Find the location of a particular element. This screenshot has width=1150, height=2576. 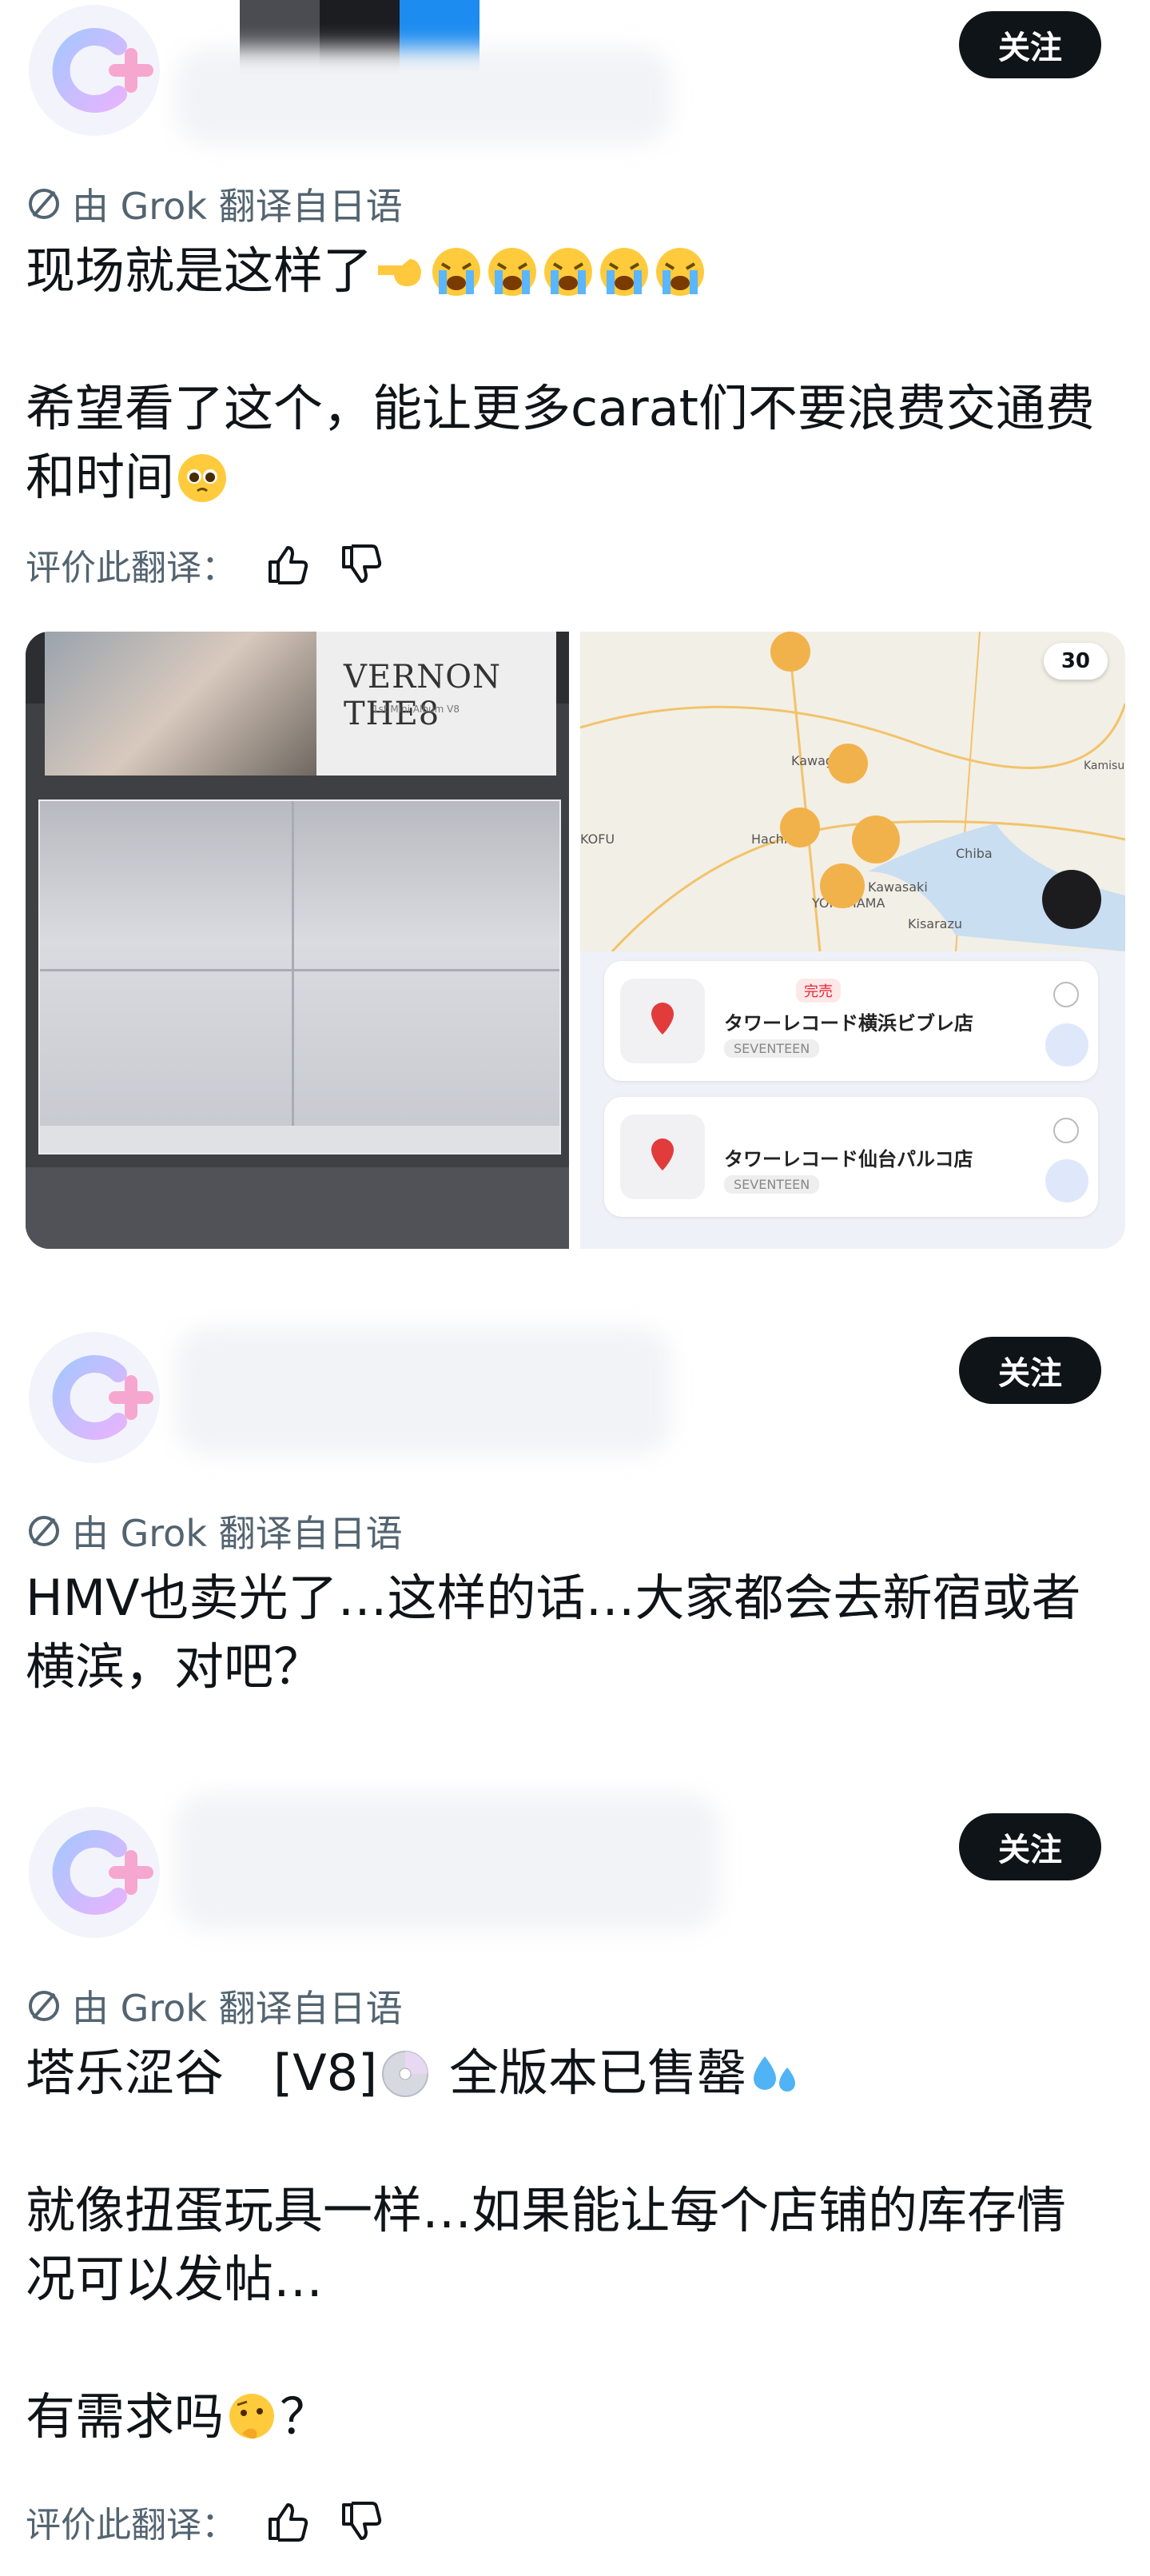

post-line: 全版本已售罄 is located at coordinates (597, 2073).